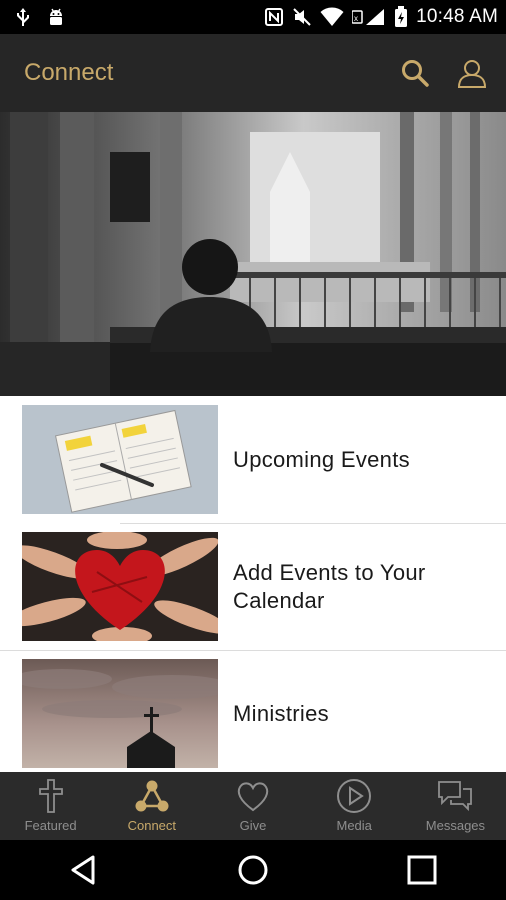 This screenshot has height=900, width=506. I want to click on page-title: Connect, so click(69, 72).